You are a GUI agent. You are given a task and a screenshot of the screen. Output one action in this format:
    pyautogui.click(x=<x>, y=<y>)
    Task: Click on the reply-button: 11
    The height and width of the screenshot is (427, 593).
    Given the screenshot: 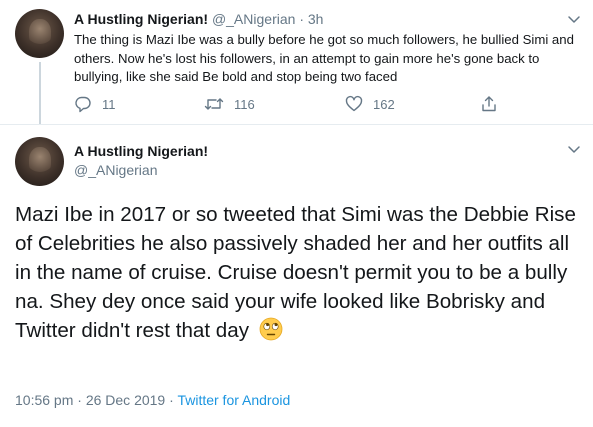 What is the action you would take?
    pyautogui.click(x=95, y=104)
    